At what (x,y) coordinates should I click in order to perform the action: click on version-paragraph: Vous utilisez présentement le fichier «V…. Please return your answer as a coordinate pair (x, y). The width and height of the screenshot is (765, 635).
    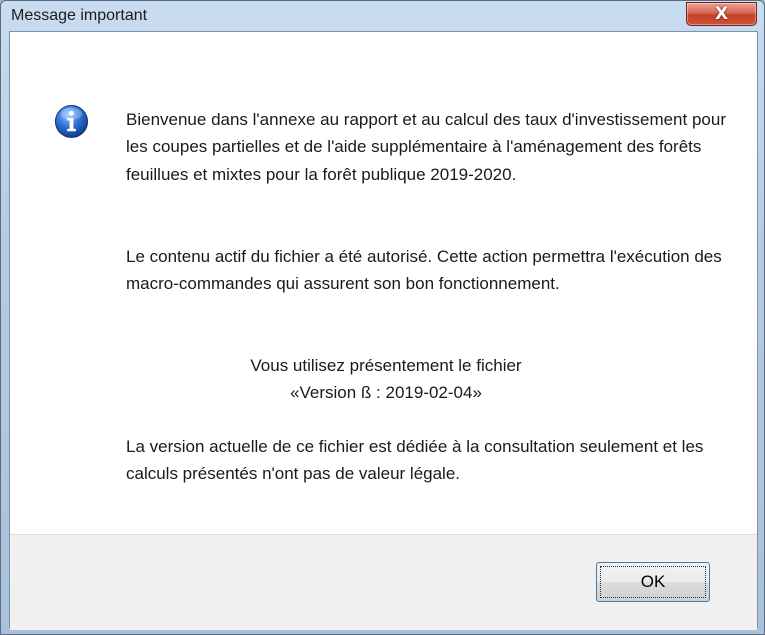
    Looking at the image, I should click on (386, 379).